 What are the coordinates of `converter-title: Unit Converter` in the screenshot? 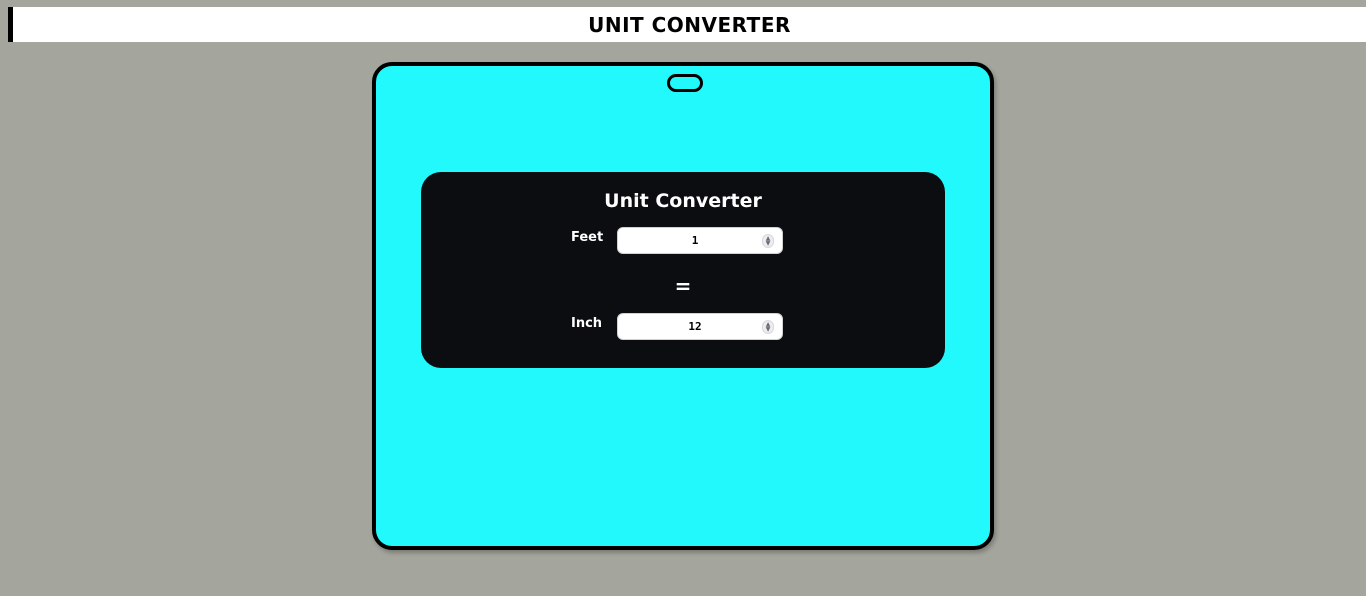 It's located at (683, 201).